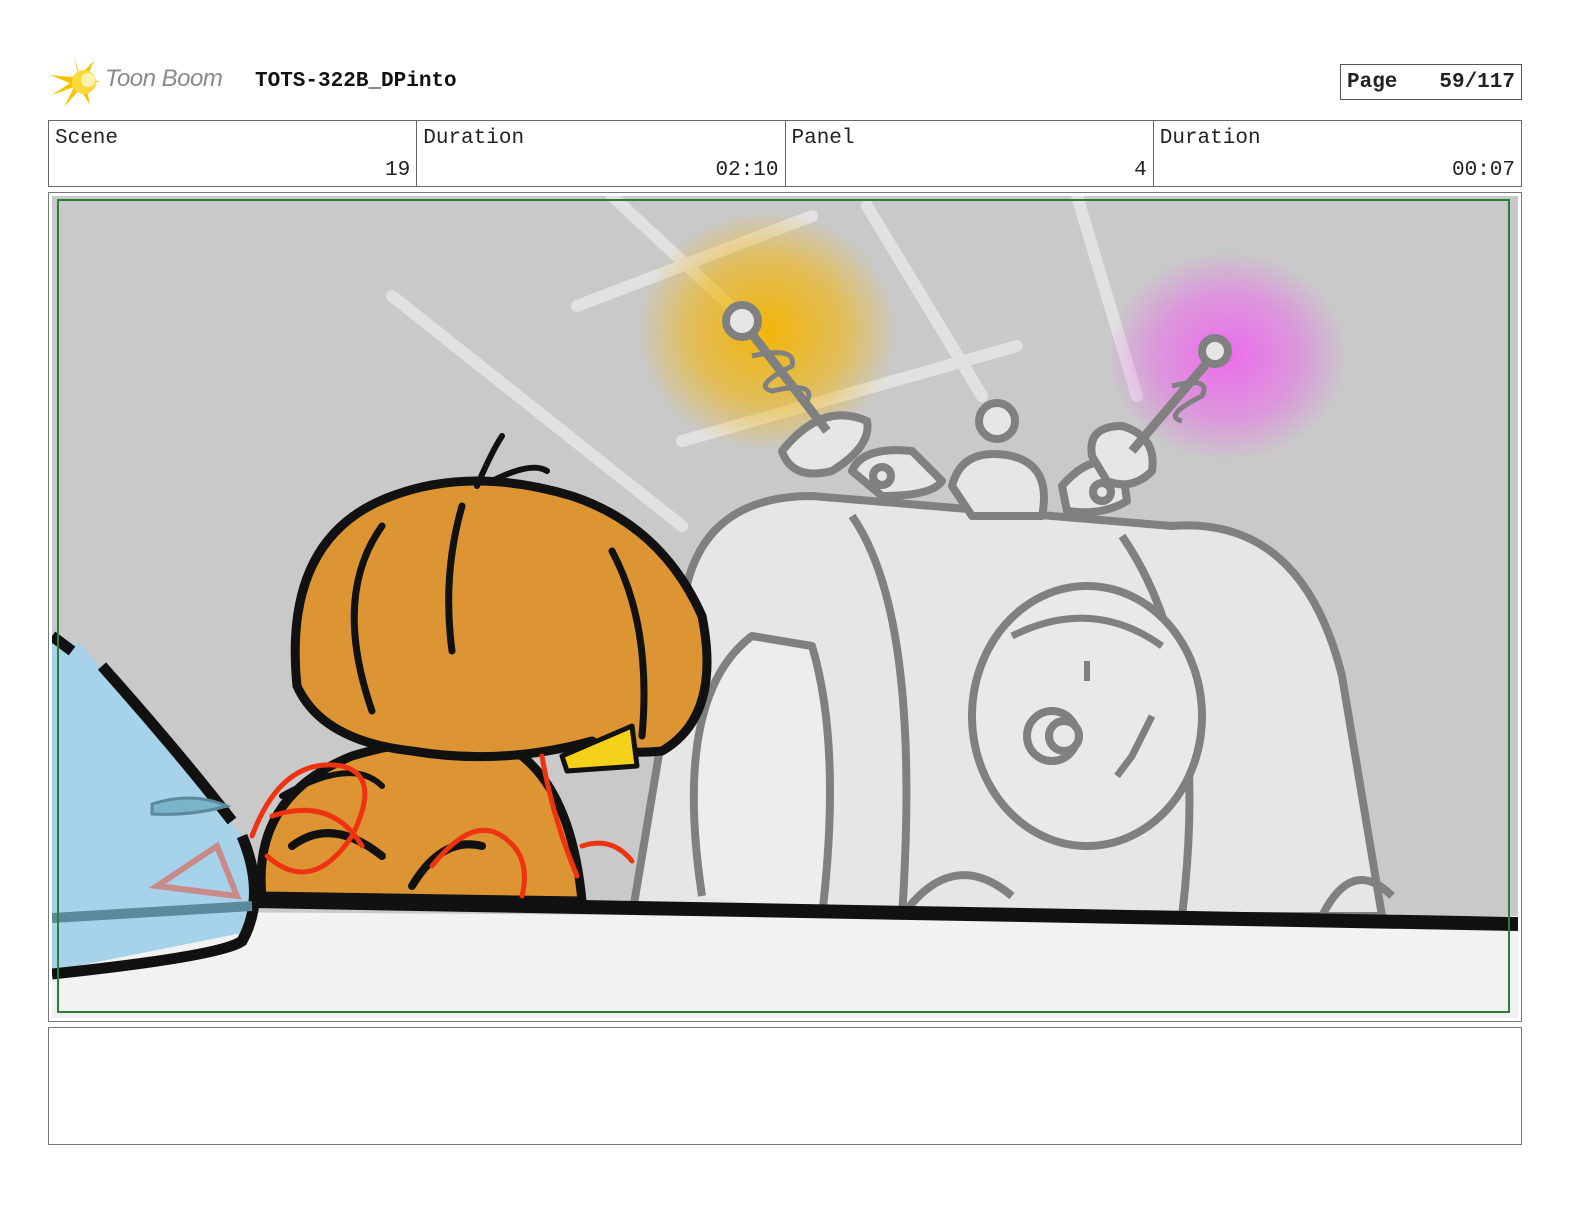 The image size is (1582, 1225). What do you see at coordinates (356, 81) in the screenshot?
I see `document-title: TOTS-322B_DPinto` at bounding box center [356, 81].